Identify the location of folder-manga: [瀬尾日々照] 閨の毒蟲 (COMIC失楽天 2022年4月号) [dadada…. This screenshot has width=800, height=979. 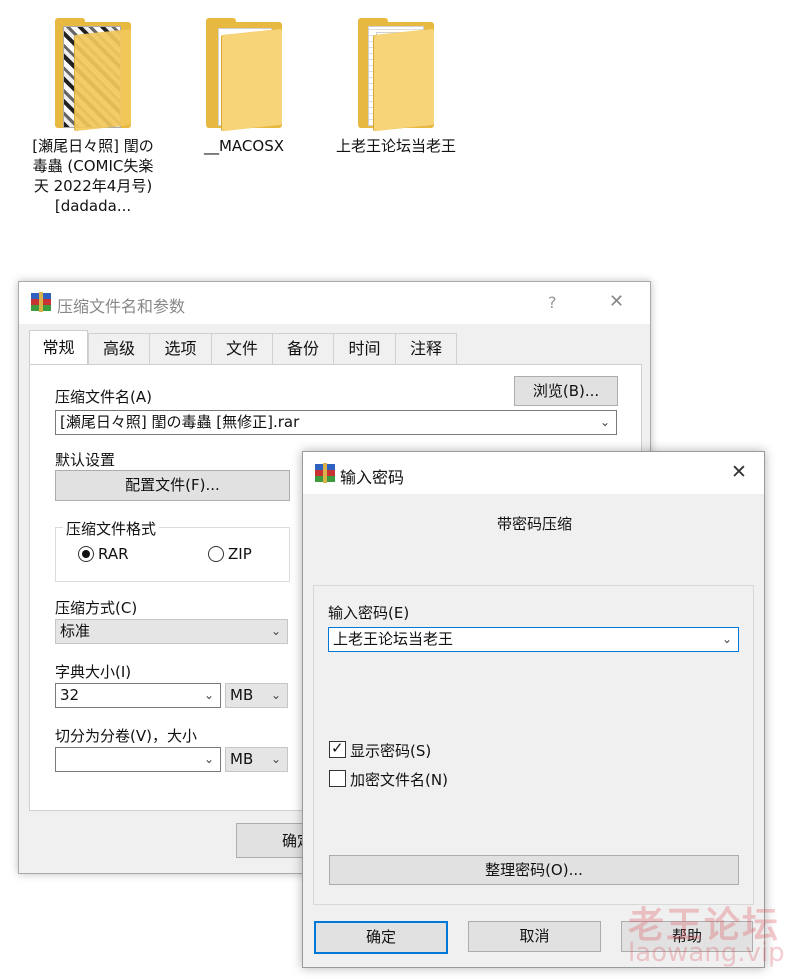
(93, 117).